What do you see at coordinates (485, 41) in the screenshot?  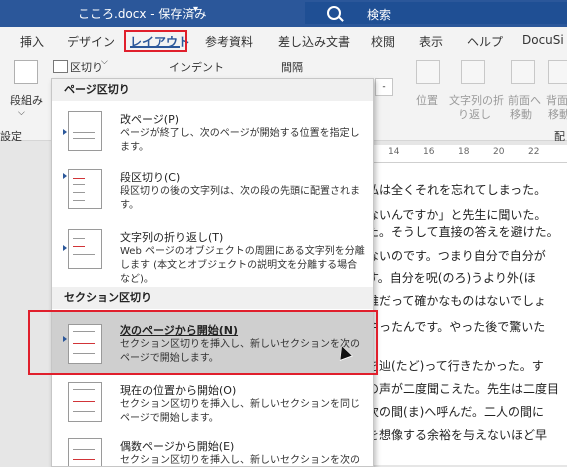 I see `tab-help: ヘルプ` at bounding box center [485, 41].